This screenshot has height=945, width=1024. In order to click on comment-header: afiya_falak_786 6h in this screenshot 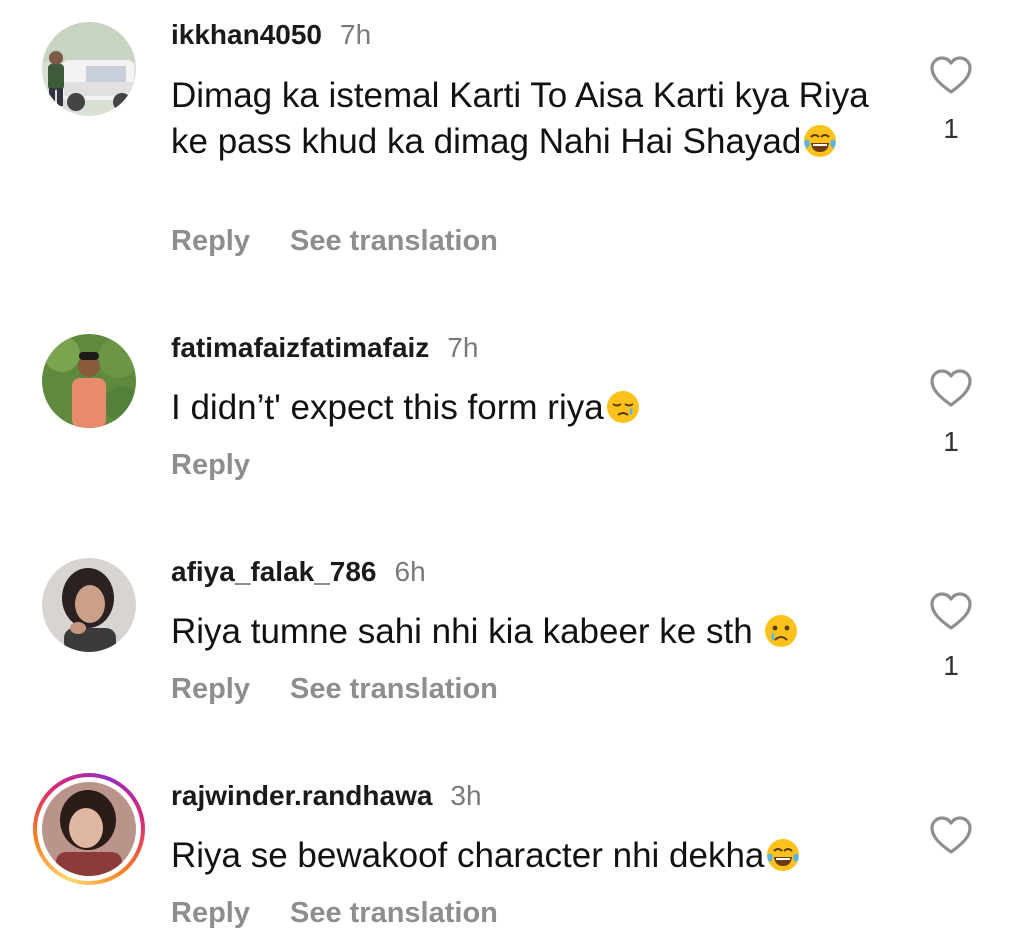, I will do `click(298, 572)`.